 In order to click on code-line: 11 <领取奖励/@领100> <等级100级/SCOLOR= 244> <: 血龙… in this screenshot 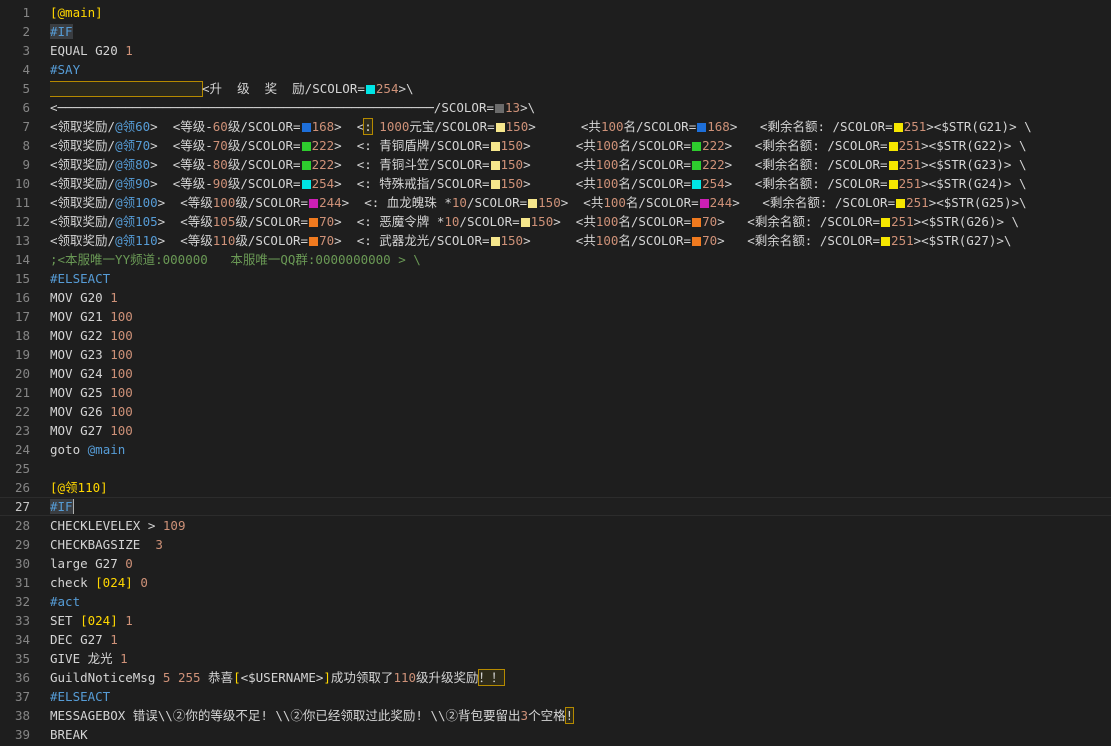, I will do `click(555, 202)`.